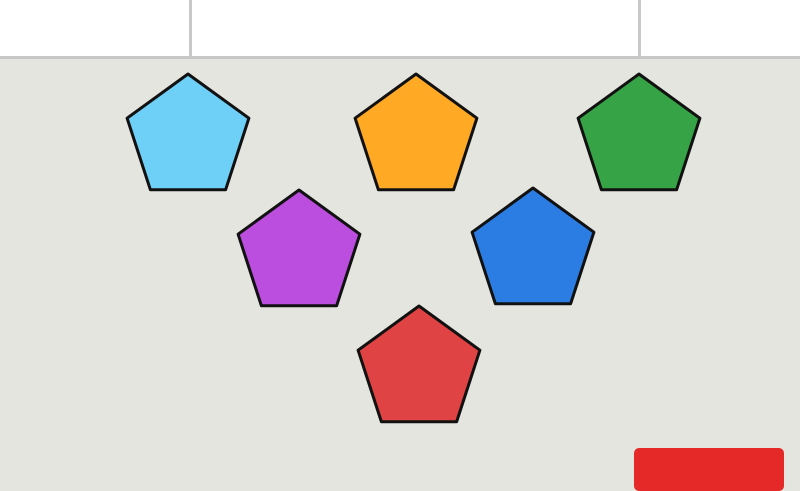  What do you see at coordinates (188, 132) in the screenshot?
I see `pentagon-light-blue` at bounding box center [188, 132].